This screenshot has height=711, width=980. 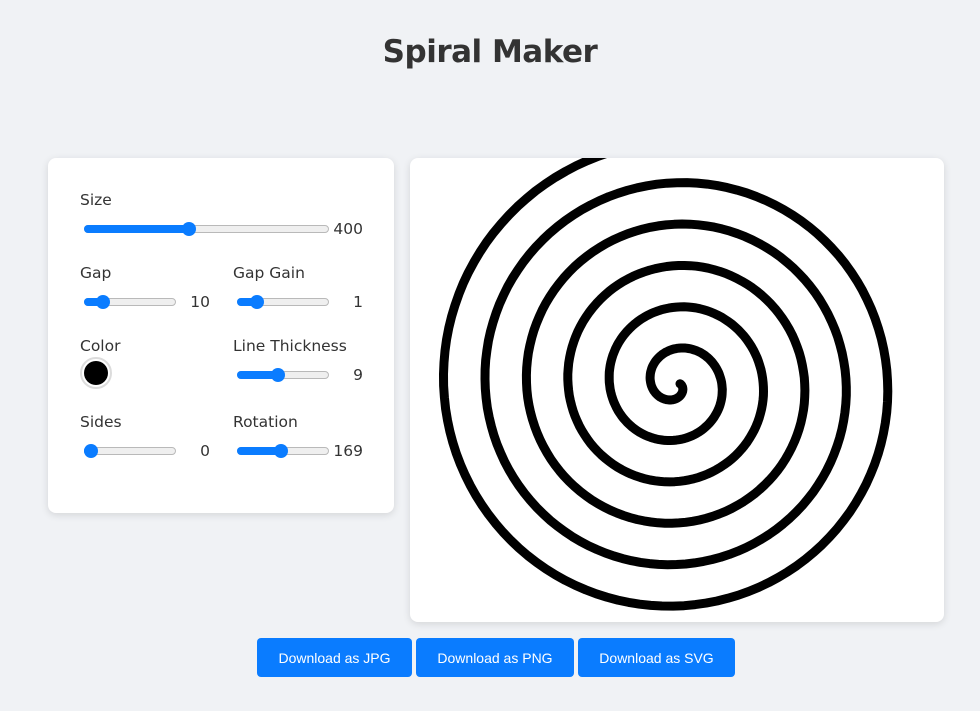 I want to click on line-thickness-slider, so click(x=283, y=375).